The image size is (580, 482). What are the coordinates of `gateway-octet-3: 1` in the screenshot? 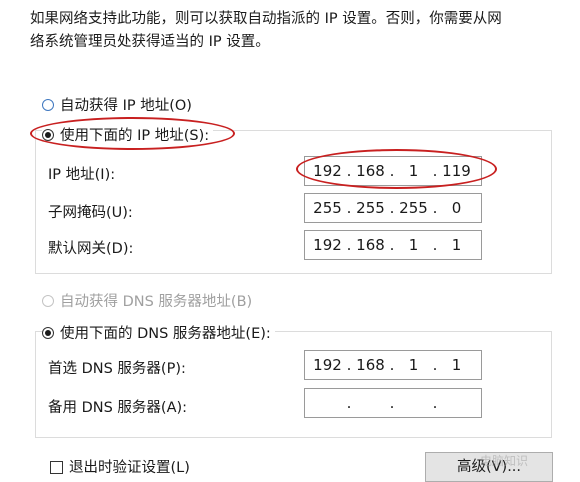 It's located at (413, 245).